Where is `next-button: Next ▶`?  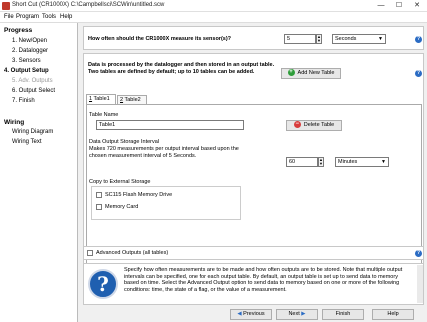
next-button: Next ▶ is located at coordinates (297, 314).